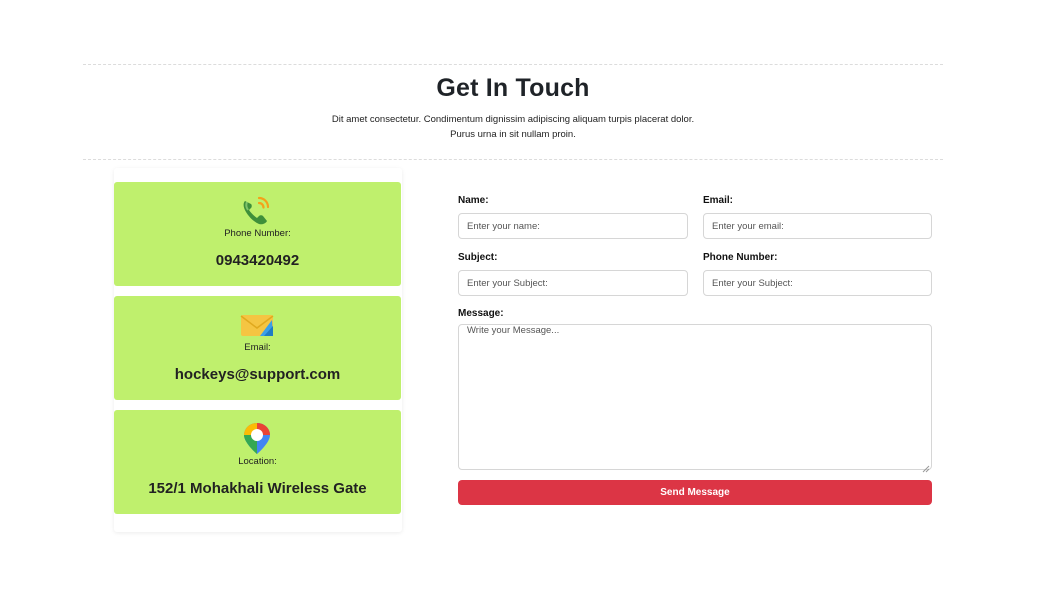 The height and width of the screenshot is (600, 1050). What do you see at coordinates (740, 257) in the screenshot?
I see `phone-field-label: Phone Number:` at bounding box center [740, 257].